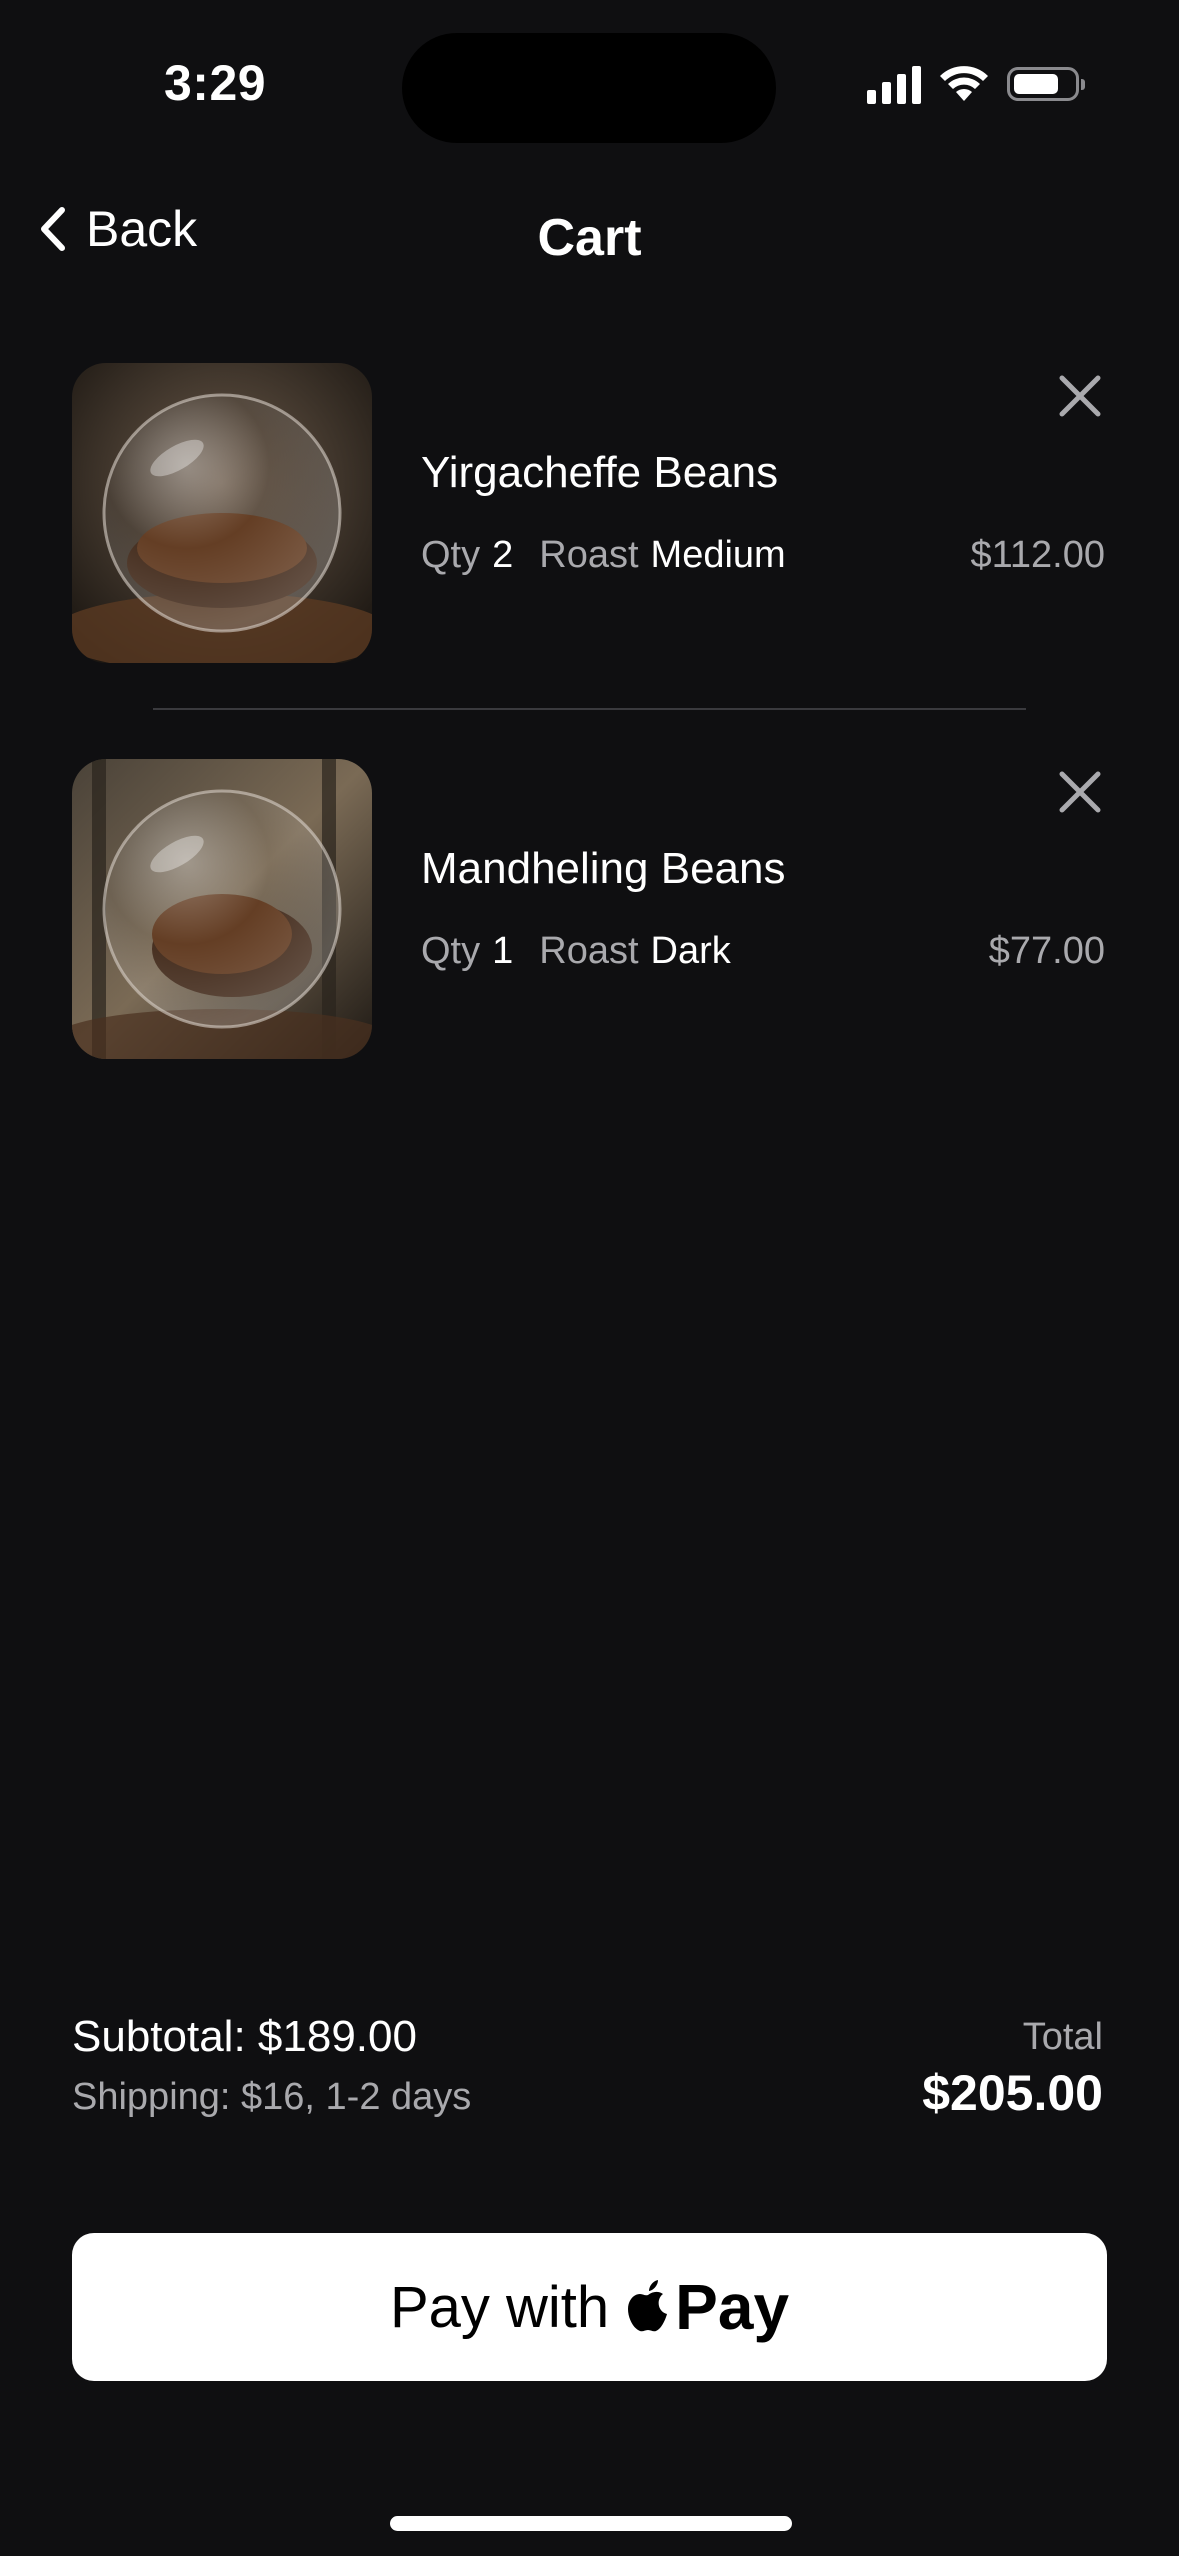 The height and width of the screenshot is (2556, 1179). Describe the element at coordinates (591, 2523) in the screenshot. I see `home-indicator` at that location.